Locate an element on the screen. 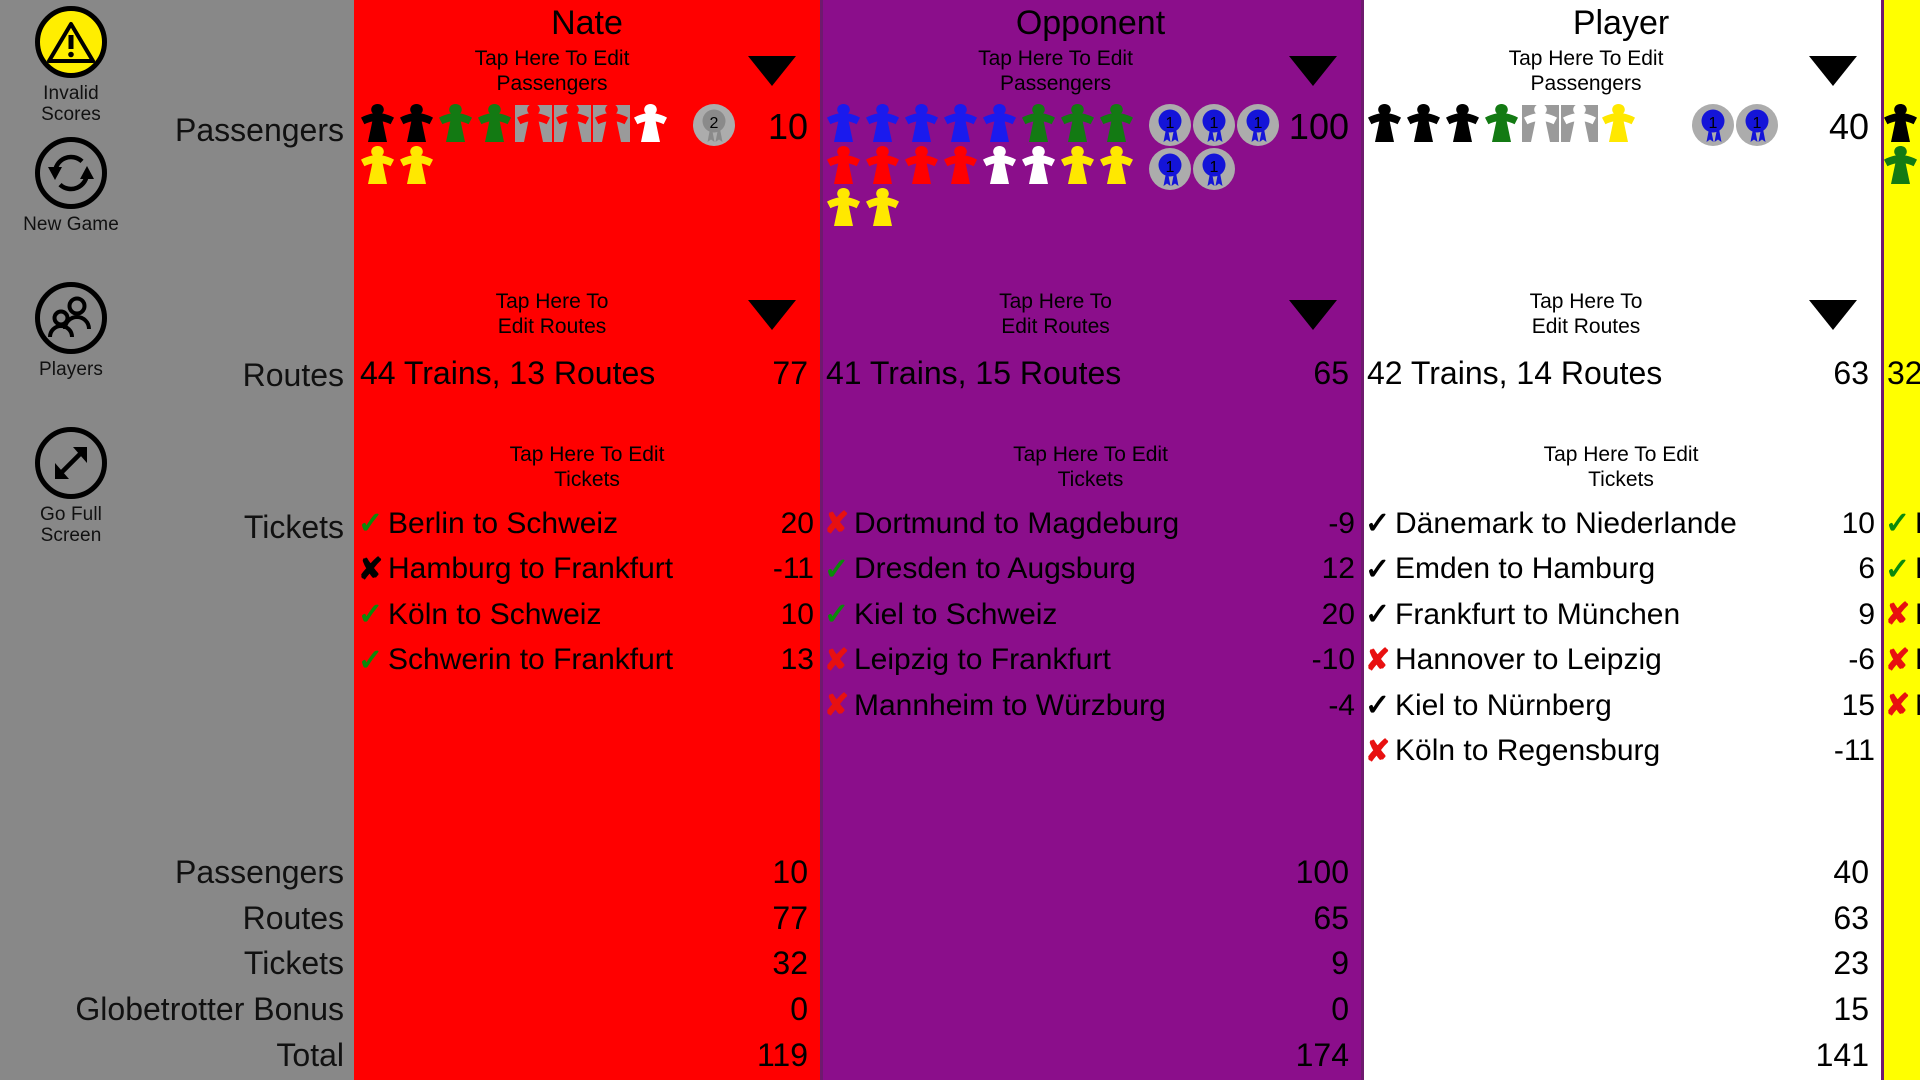  passenger-badge-group: 11 is located at coordinates (1757, 125).